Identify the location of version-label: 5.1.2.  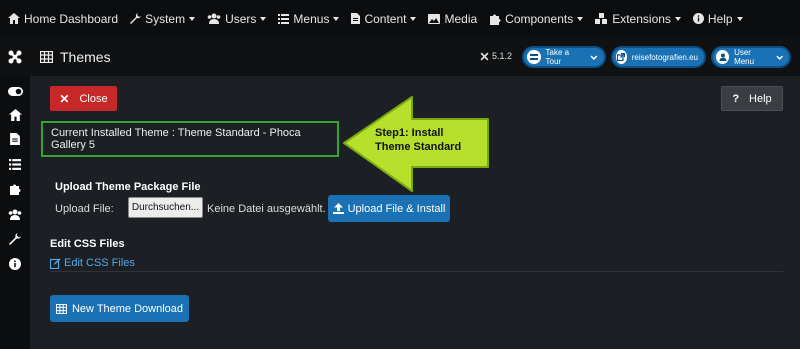
(496, 56).